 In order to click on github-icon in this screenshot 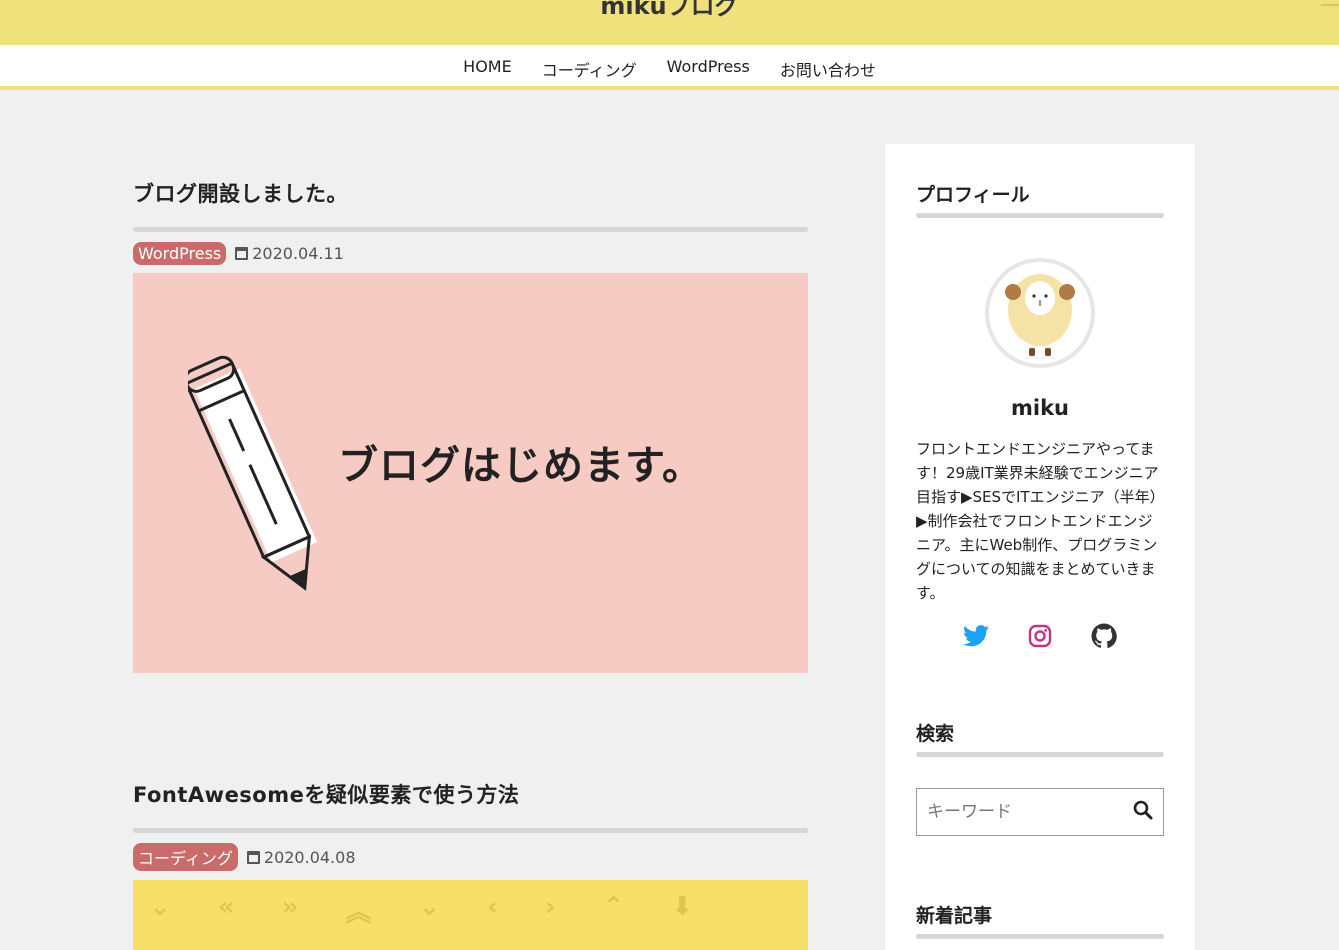, I will do `click(1104, 636)`.